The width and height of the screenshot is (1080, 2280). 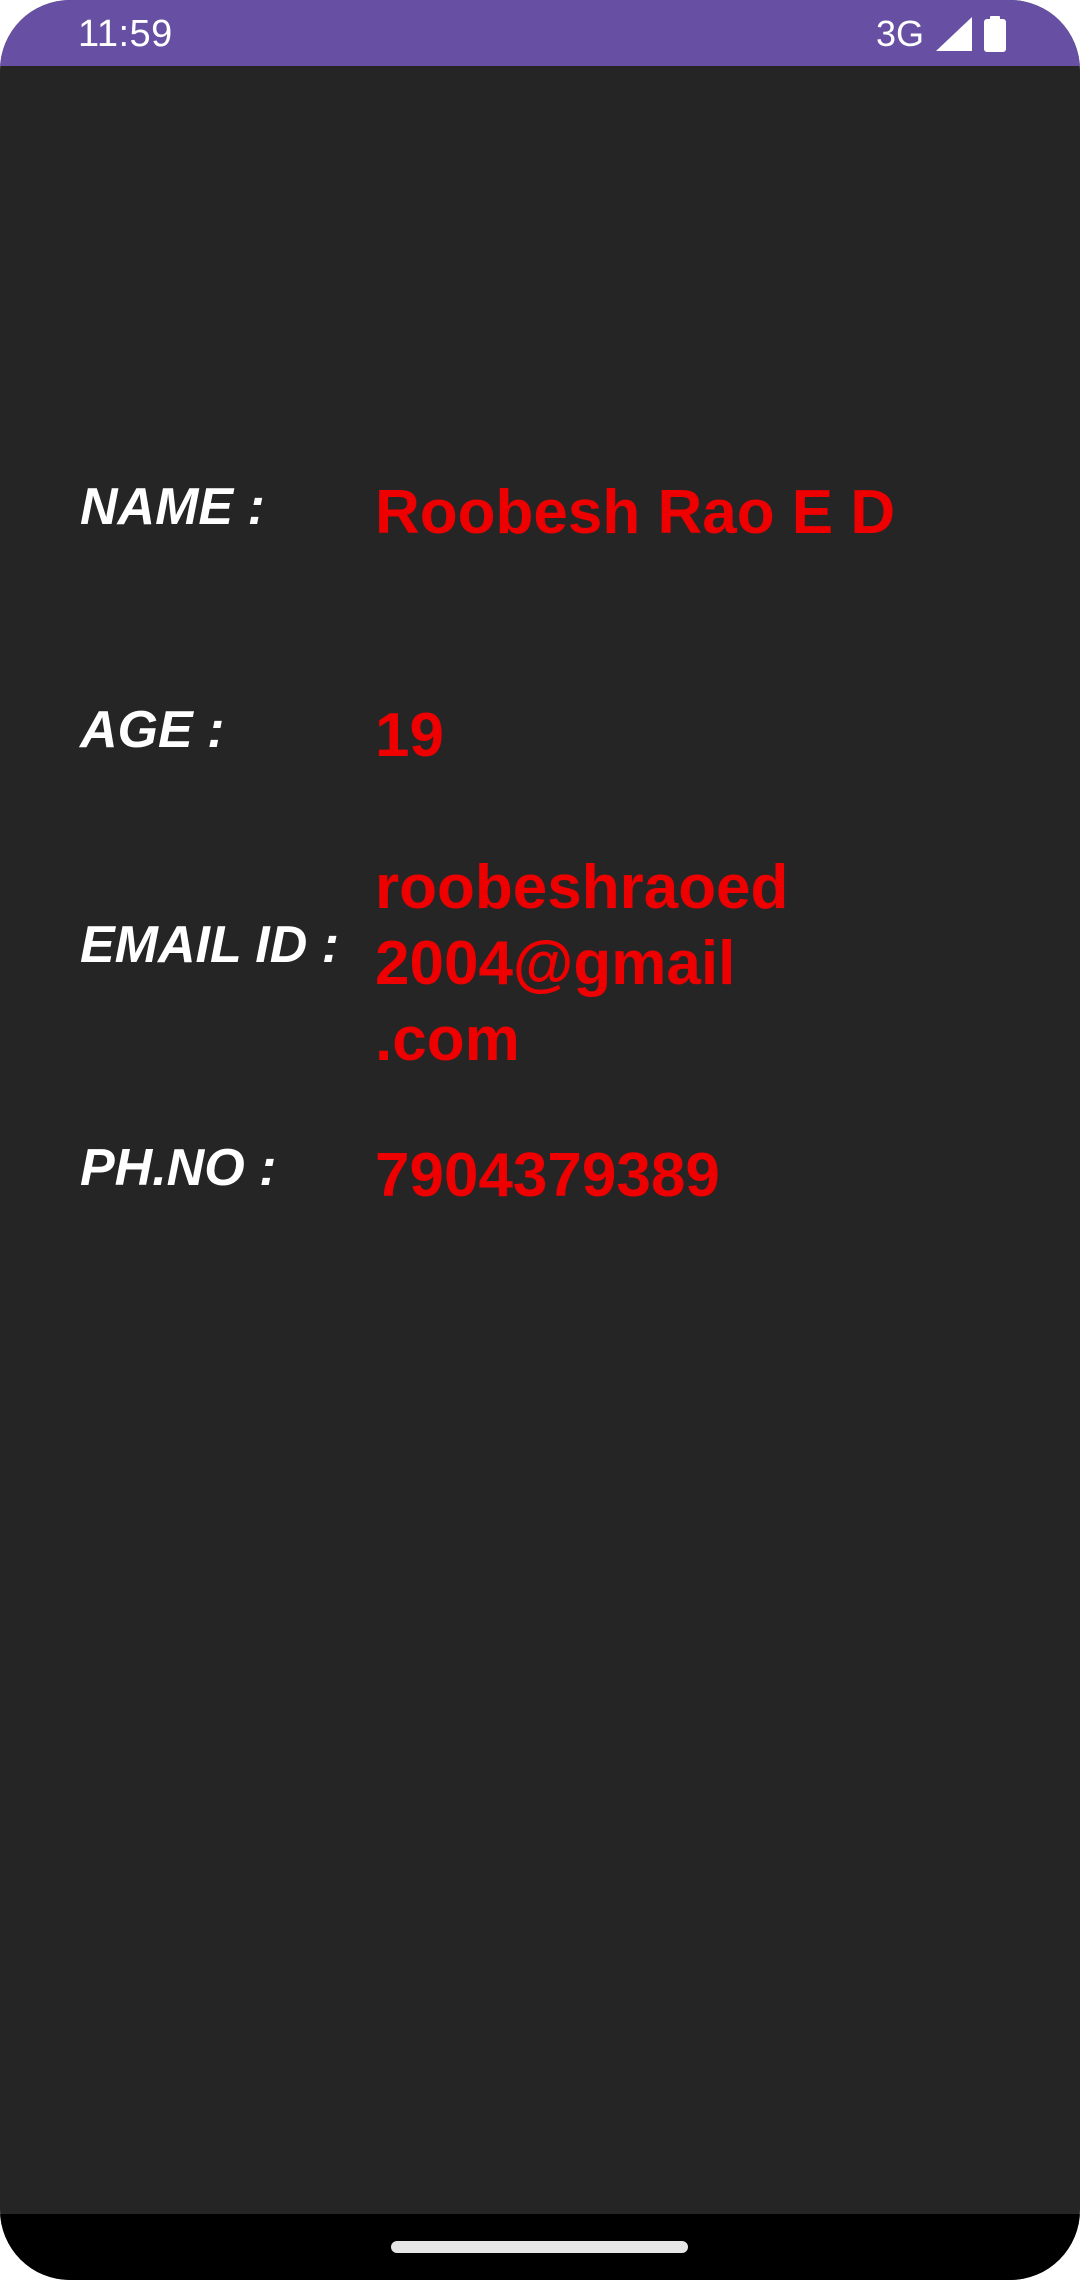 I want to click on status-time: 11:59, so click(x=125, y=34).